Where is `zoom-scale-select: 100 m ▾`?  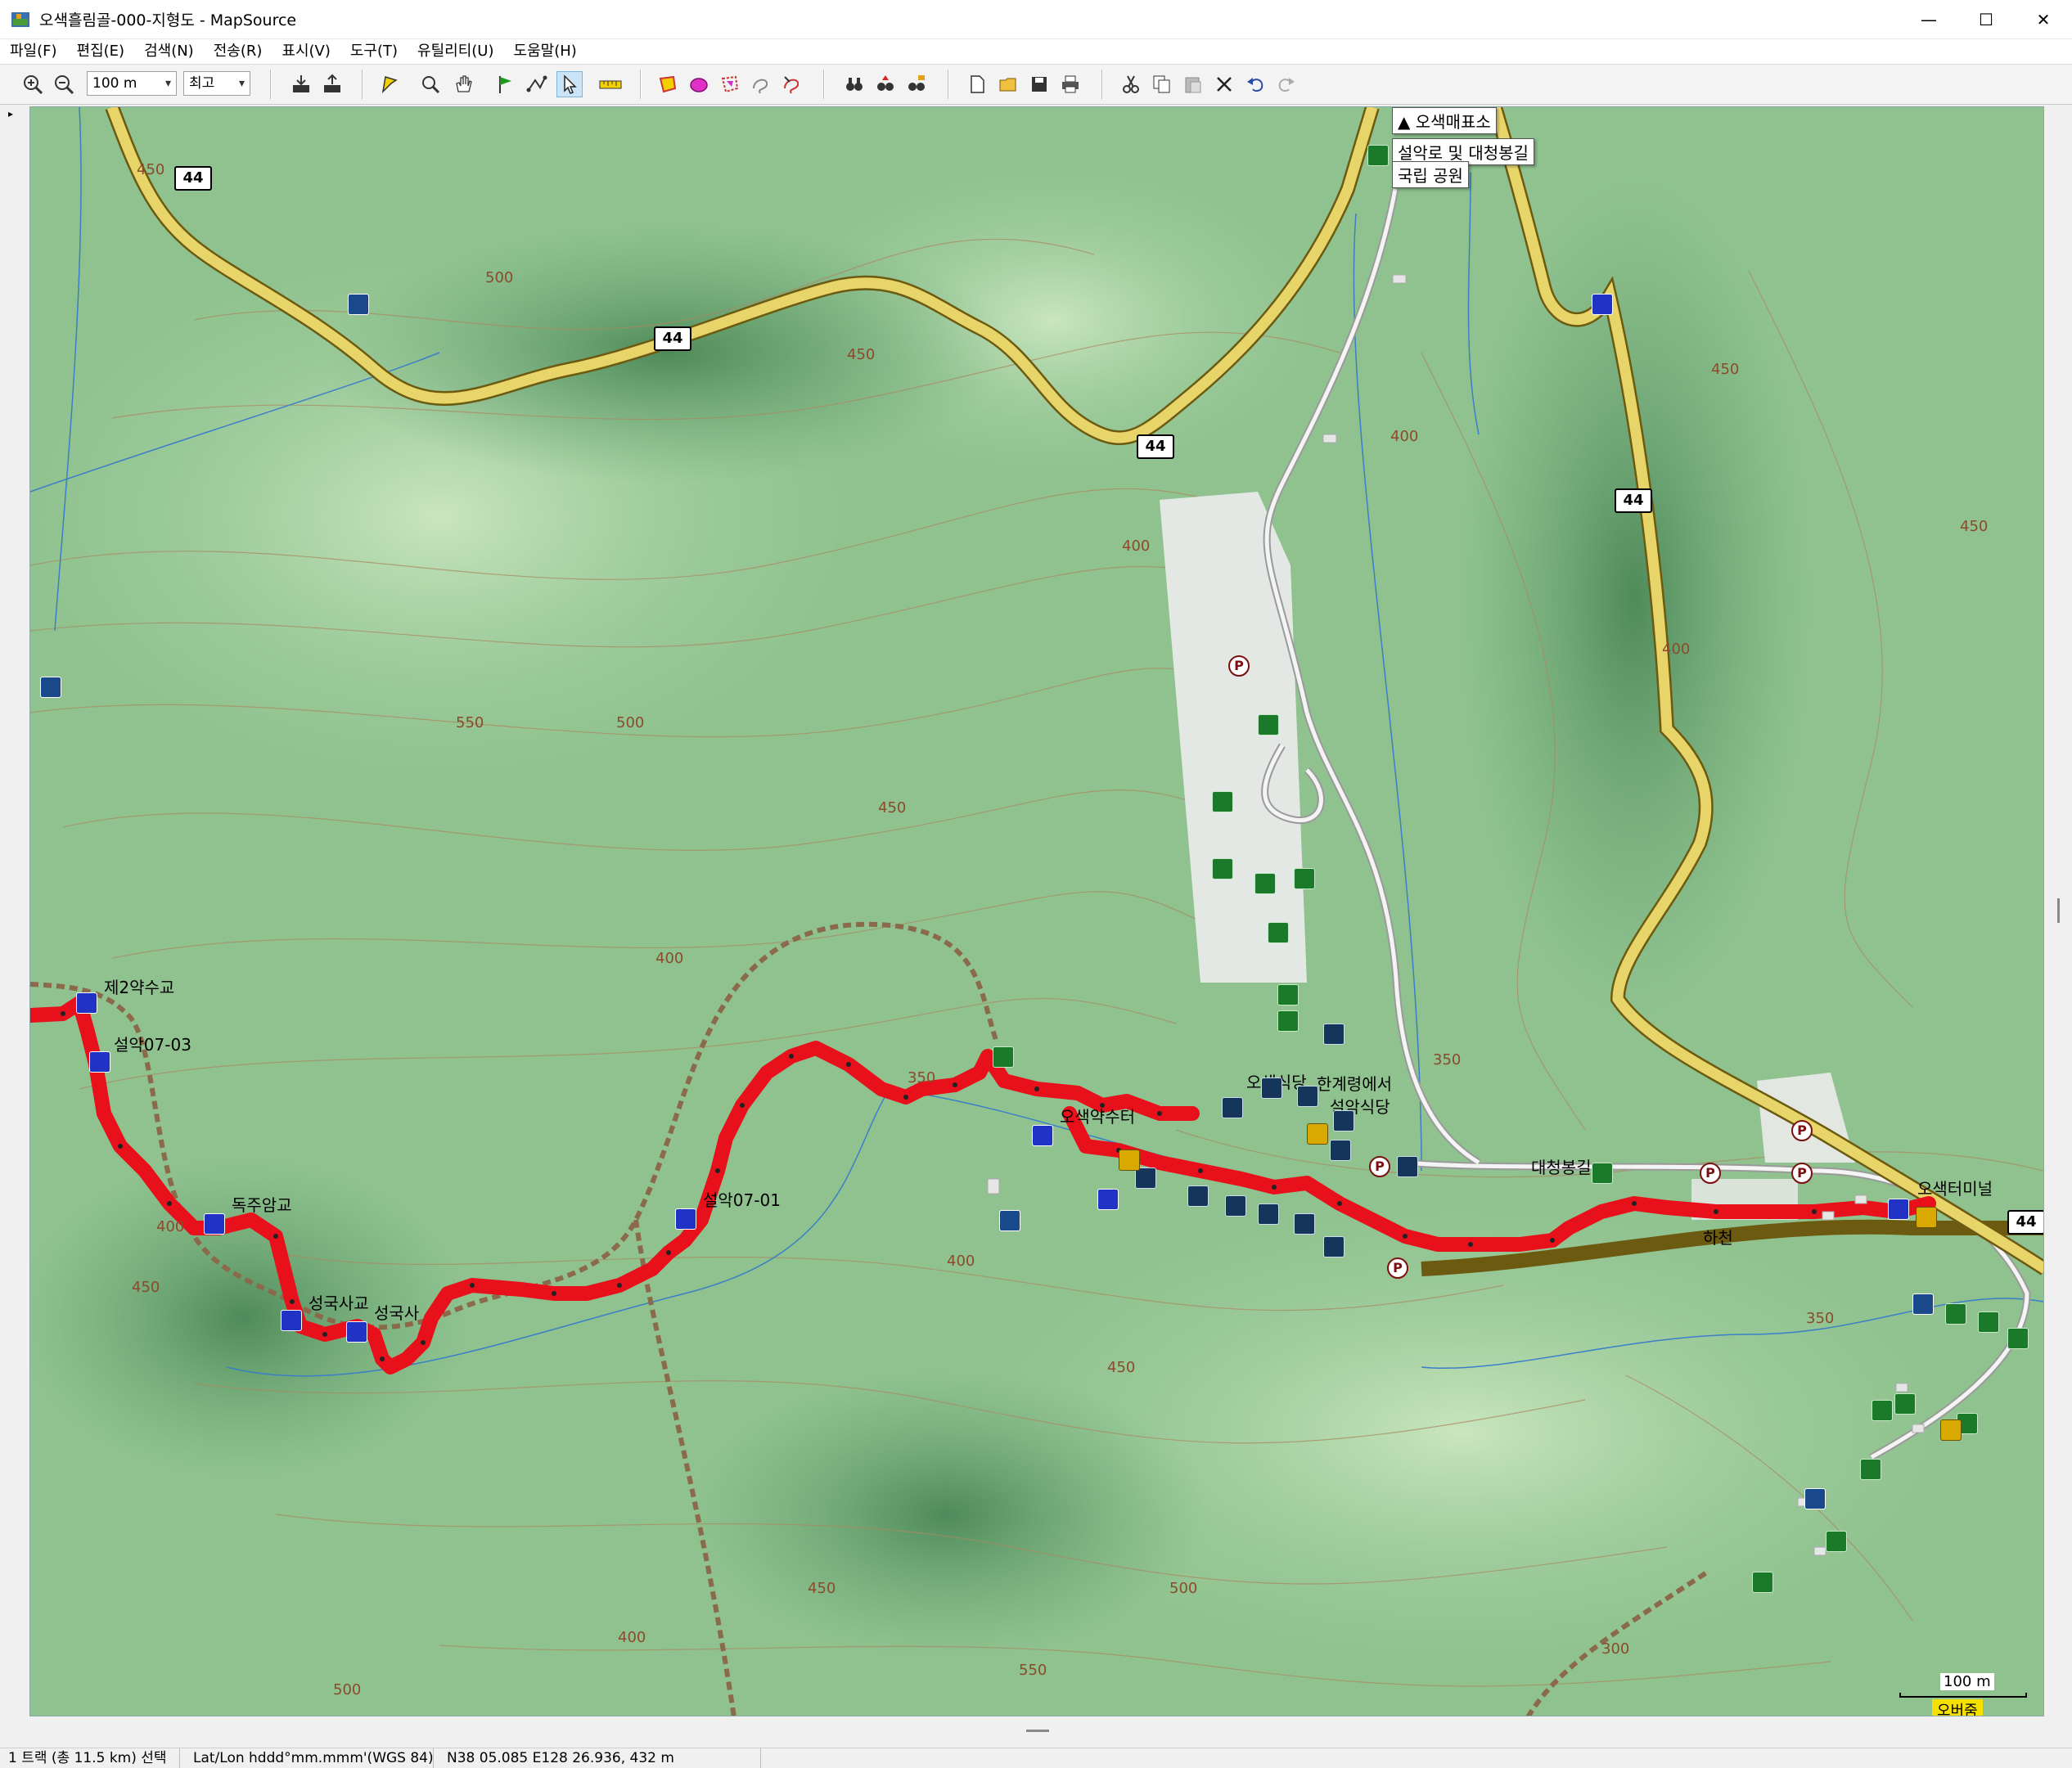 zoom-scale-select: 100 m ▾ is located at coordinates (132, 84).